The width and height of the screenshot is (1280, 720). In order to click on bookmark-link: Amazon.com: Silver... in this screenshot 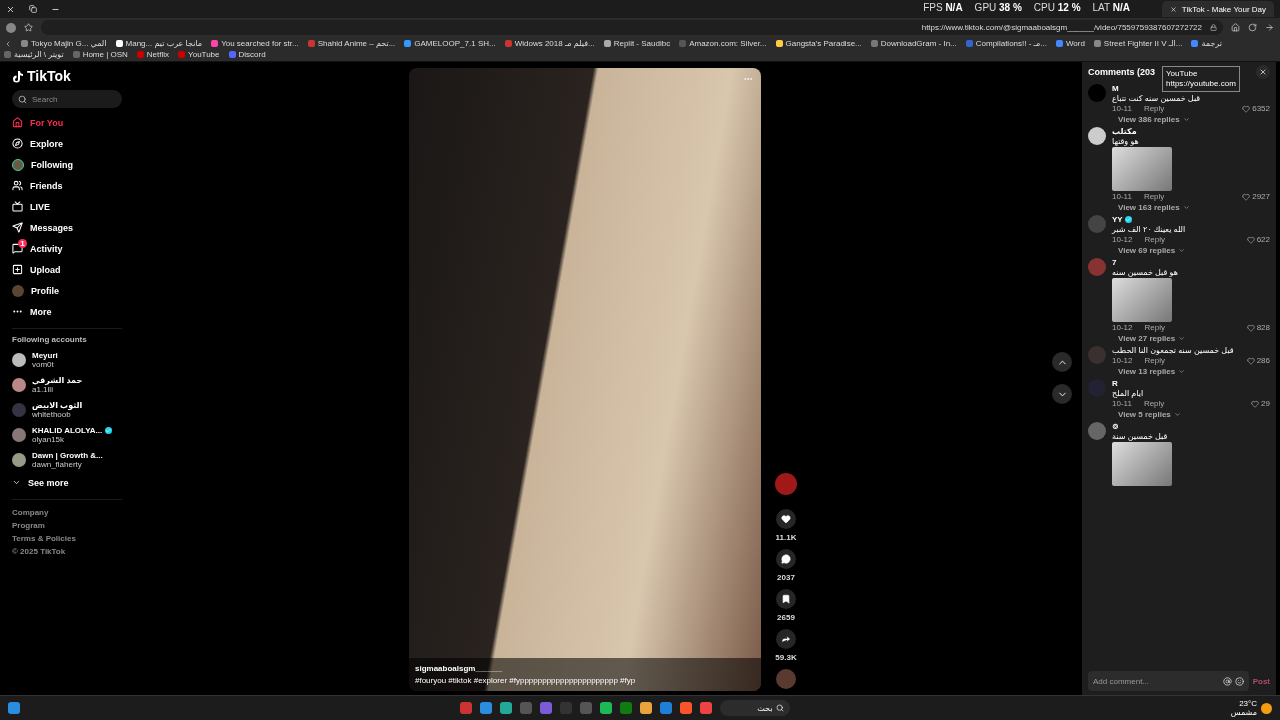, I will do `click(723, 43)`.